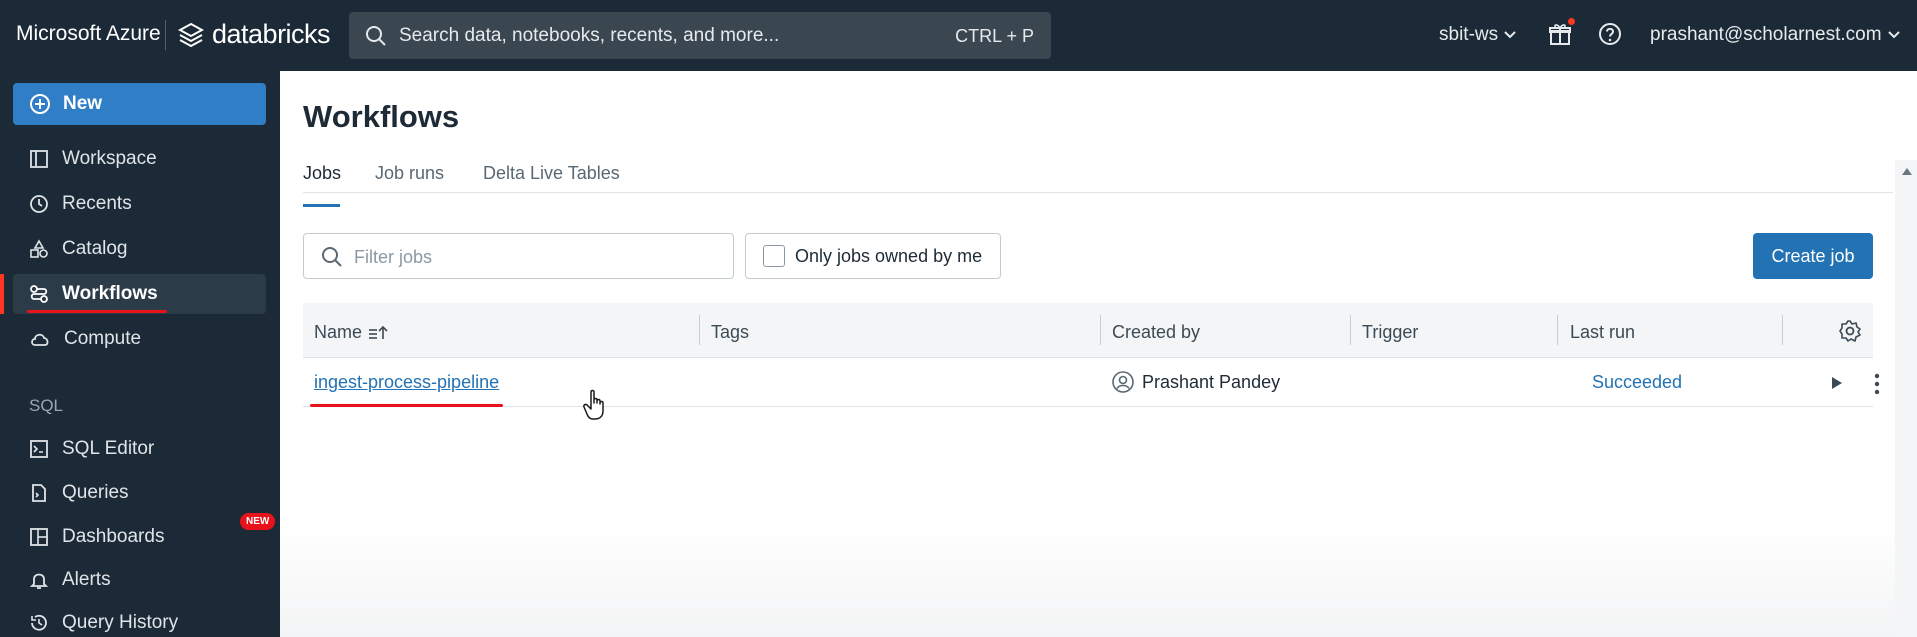 The image size is (1917, 637). Describe the element at coordinates (165, 35) in the screenshot. I see `brand-divider` at that location.